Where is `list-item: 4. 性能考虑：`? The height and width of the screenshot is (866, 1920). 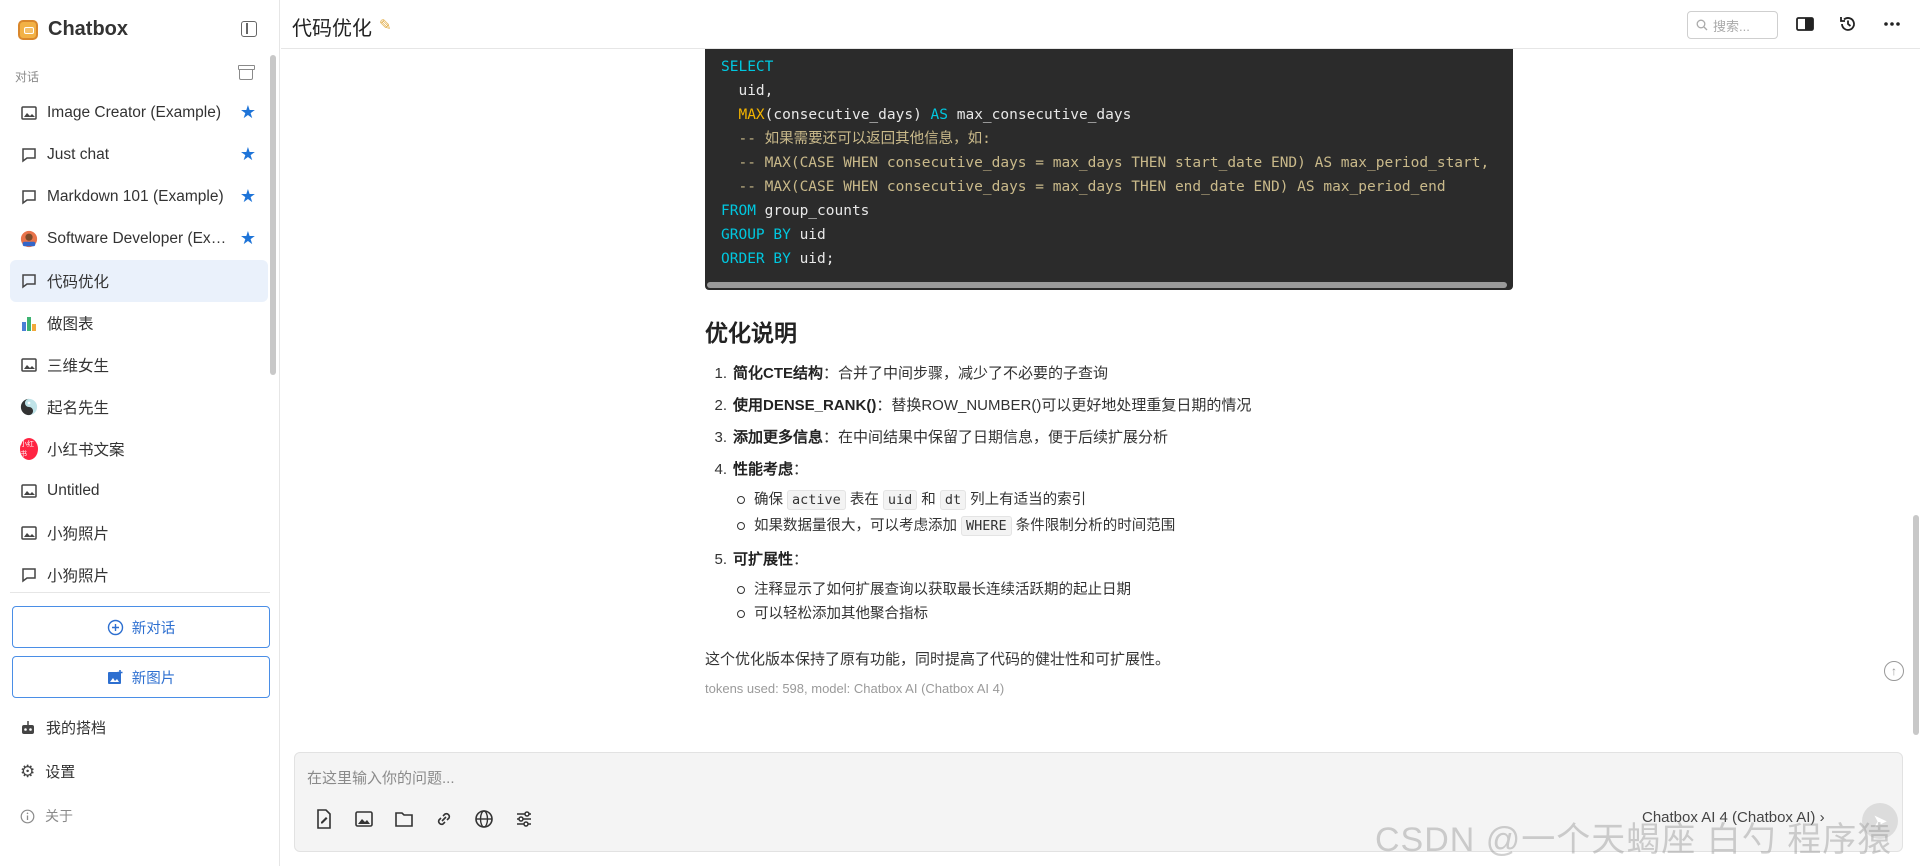 list-item: 4. 性能考虑： is located at coordinates (761, 469).